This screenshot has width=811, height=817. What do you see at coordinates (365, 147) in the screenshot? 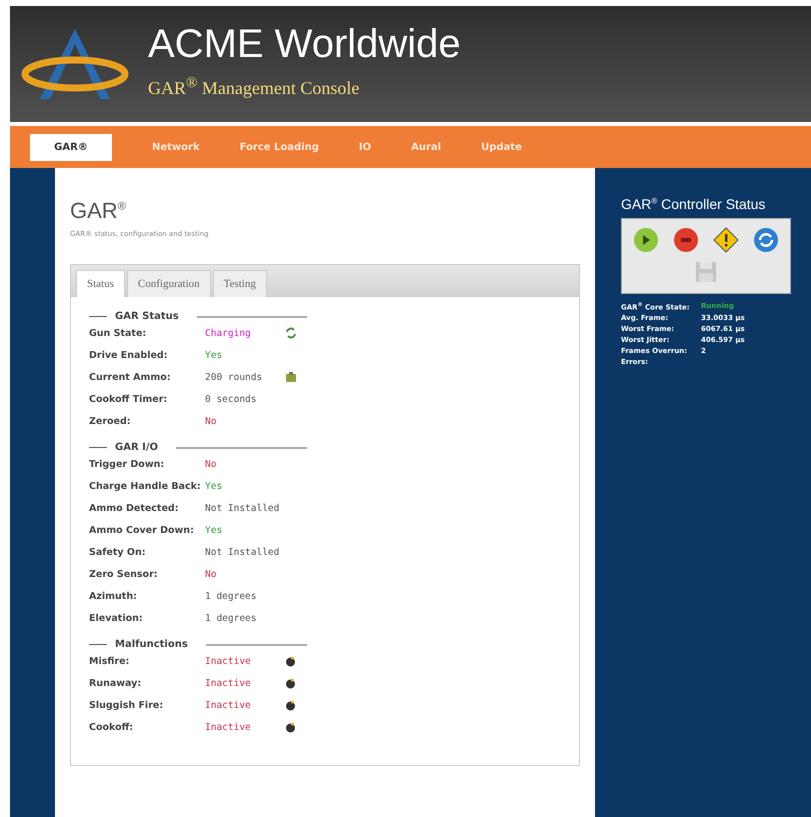
I see `nav-tab: IO` at bounding box center [365, 147].